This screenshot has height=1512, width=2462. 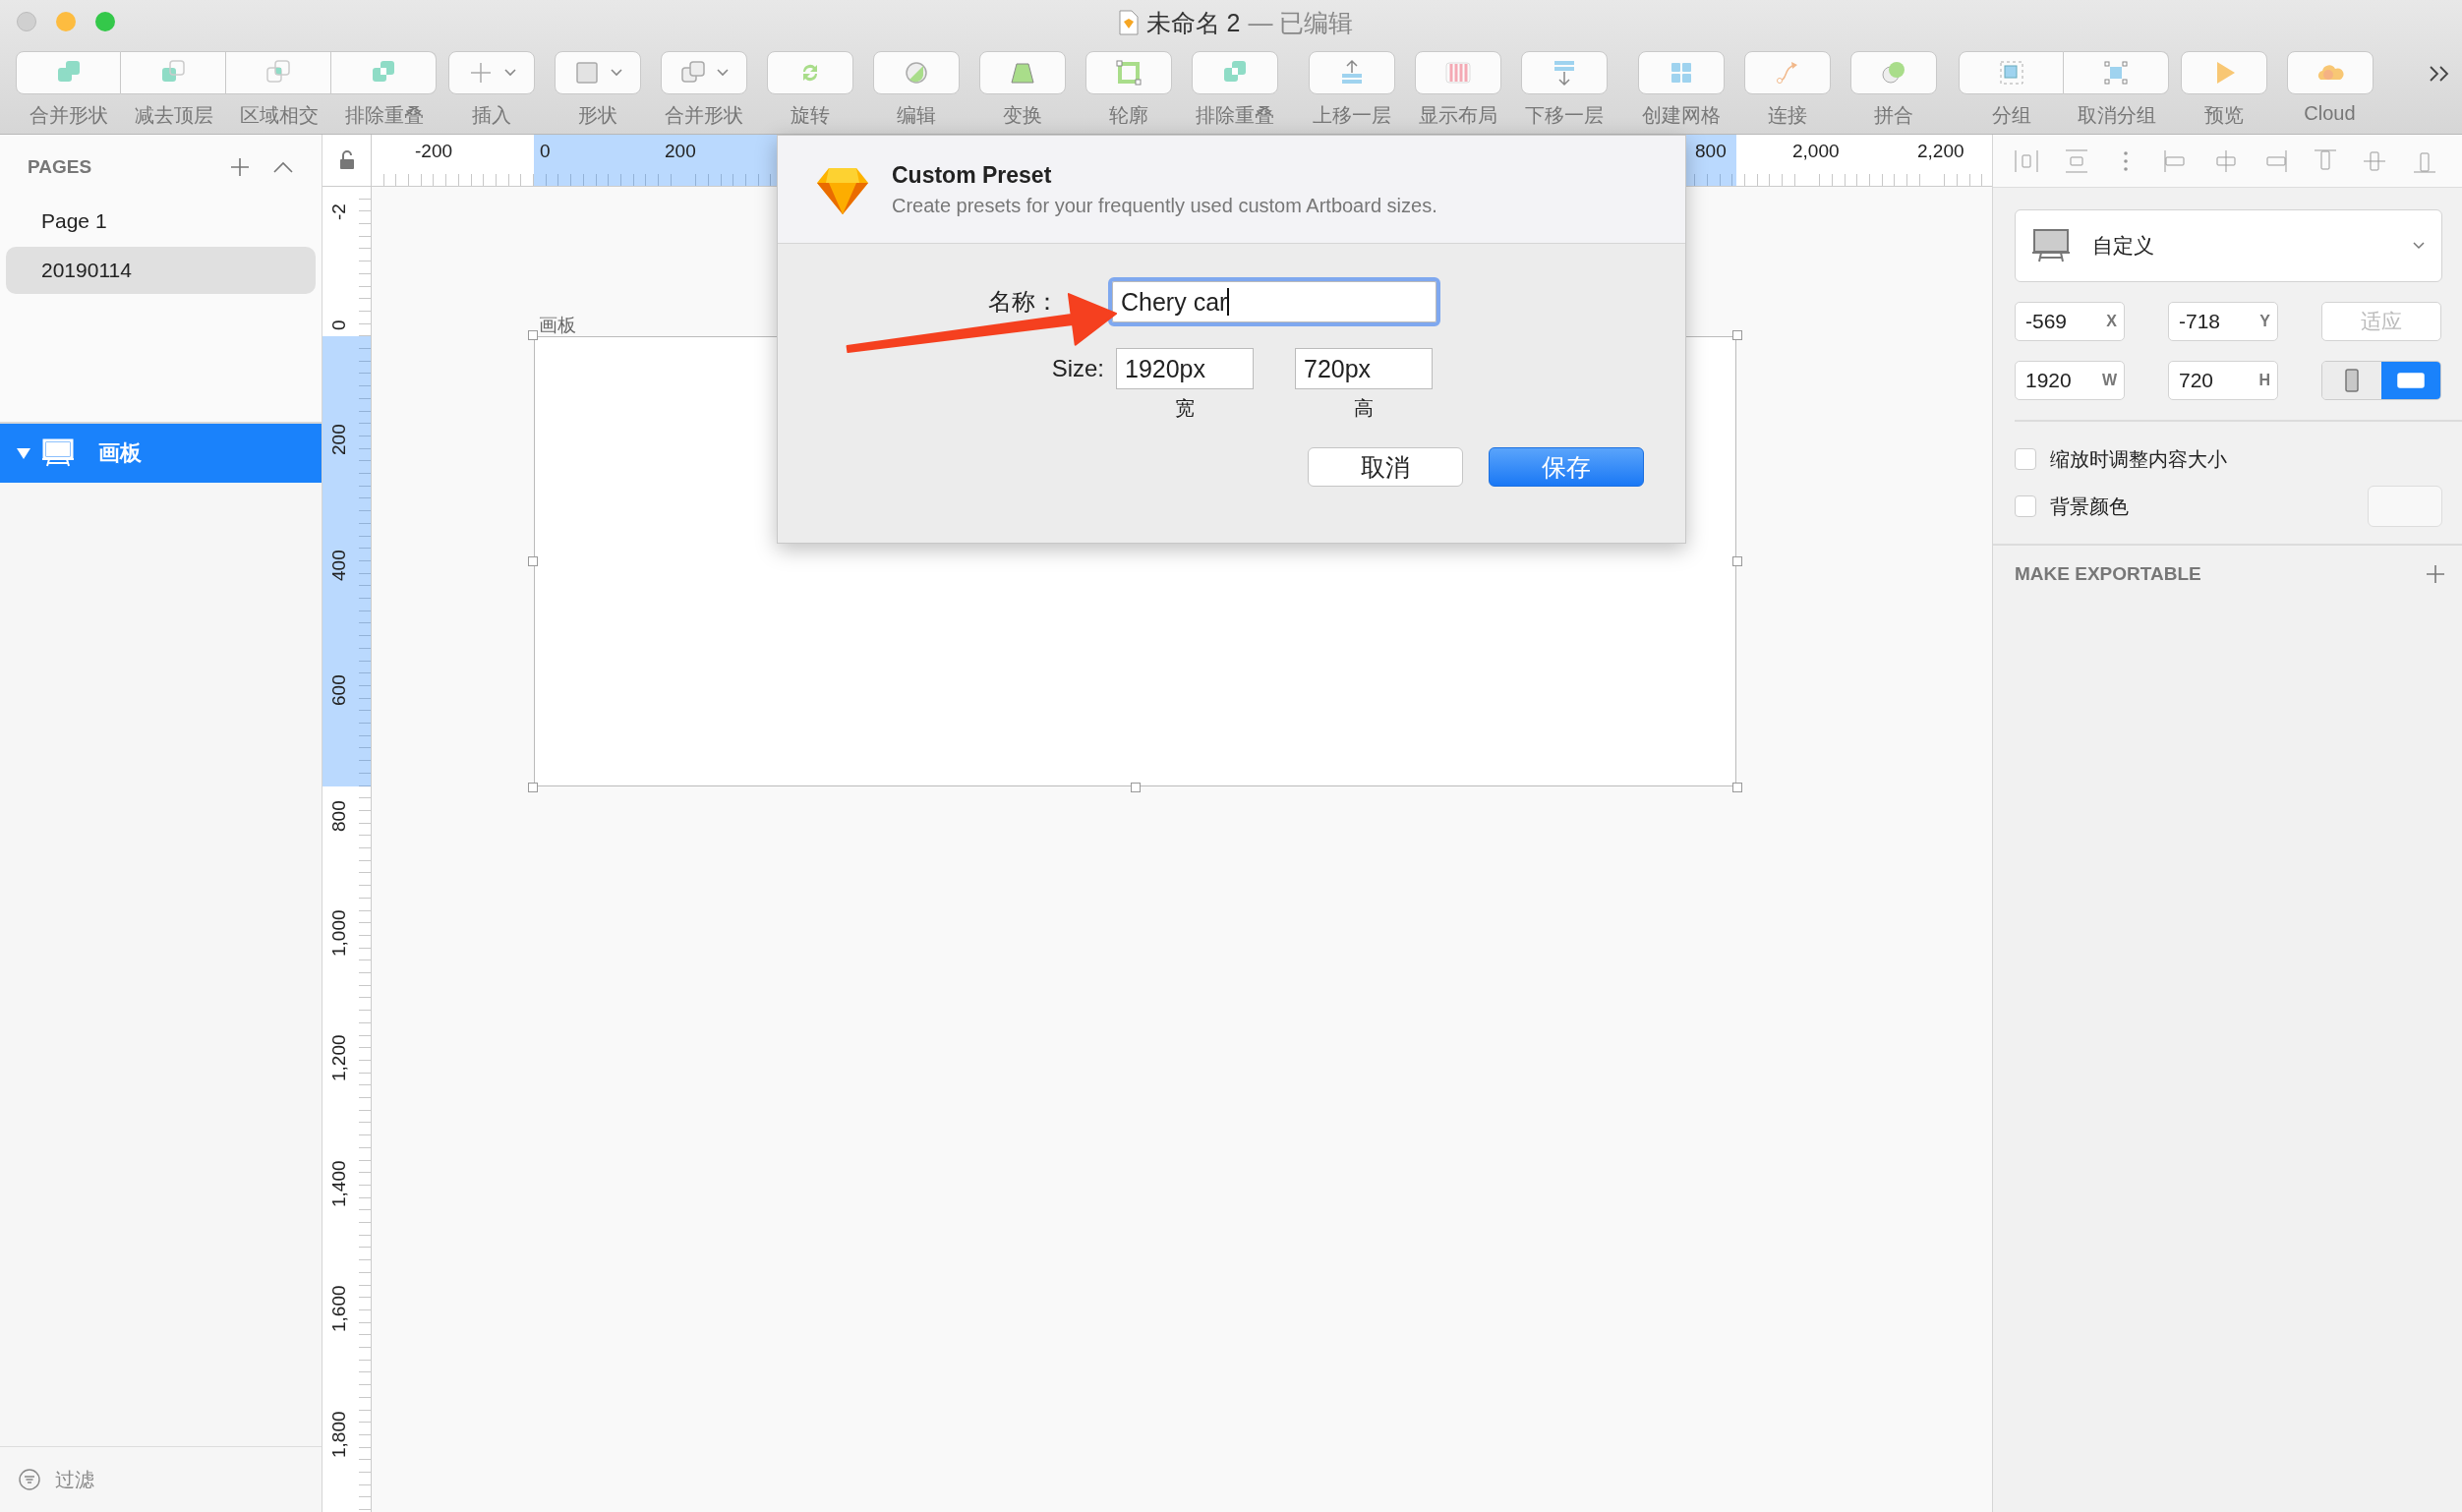 What do you see at coordinates (339, 1058) in the screenshot?
I see `ruler-label: 1,200` at bounding box center [339, 1058].